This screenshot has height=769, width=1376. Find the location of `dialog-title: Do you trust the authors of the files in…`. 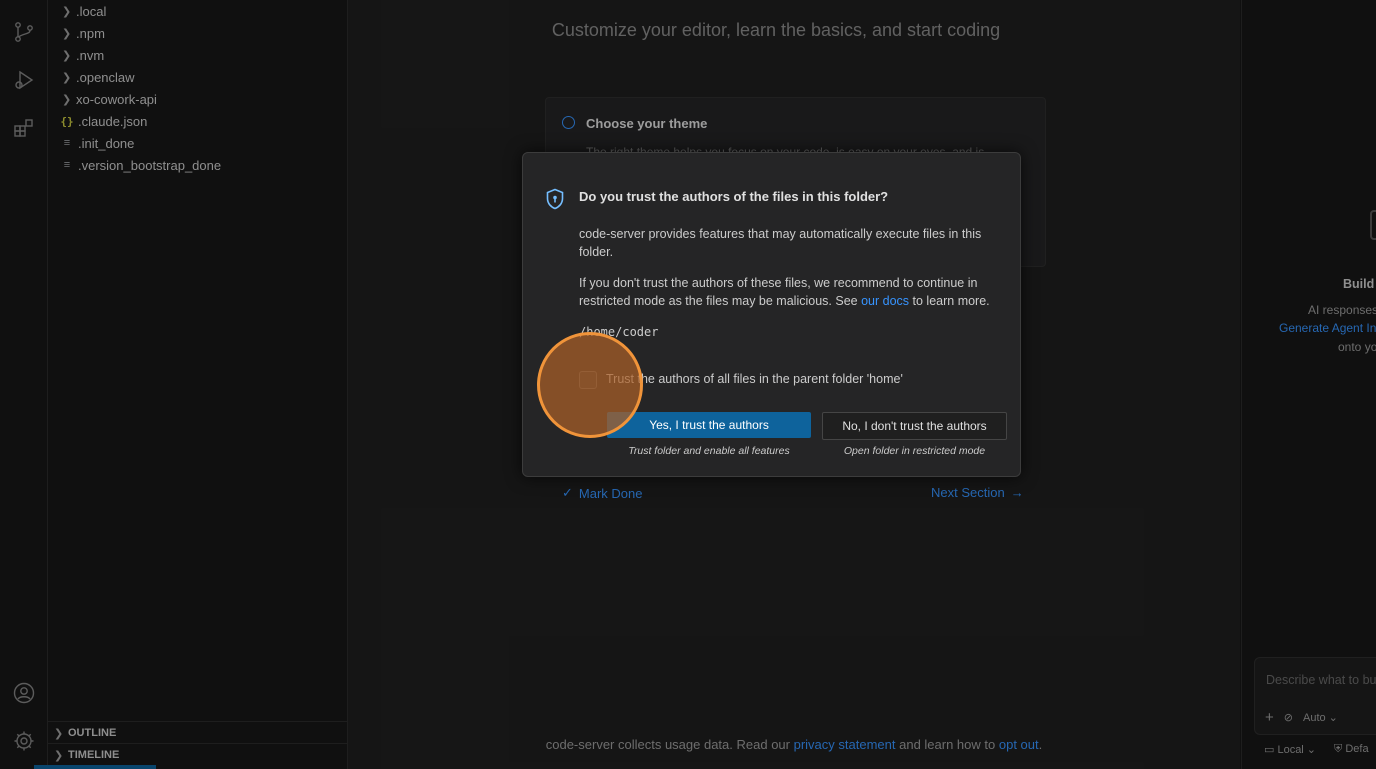

dialog-title: Do you trust the authors of the files in… is located at coordinates (734, 196).